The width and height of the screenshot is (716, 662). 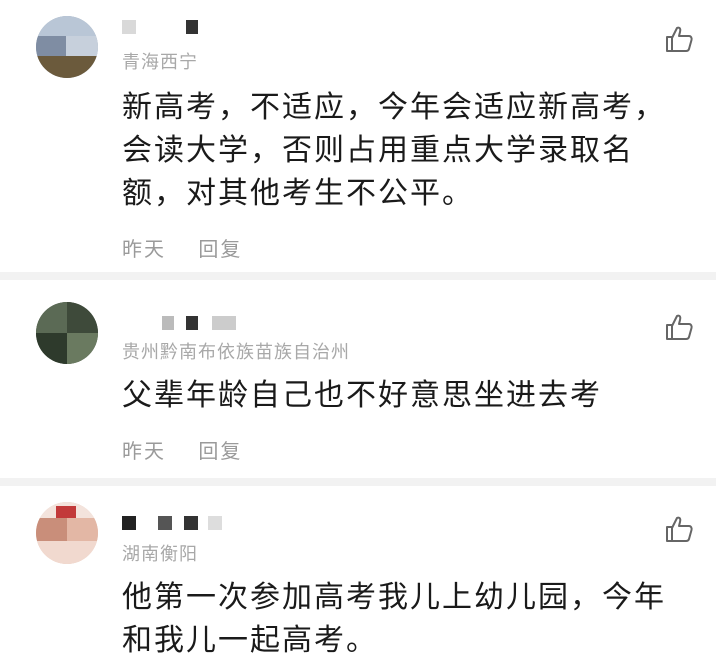 What do you see at coordinates (160, 554) in the screenshot?
I see `comment-location: 湖南衡阳` at bounding box center [160, 554].